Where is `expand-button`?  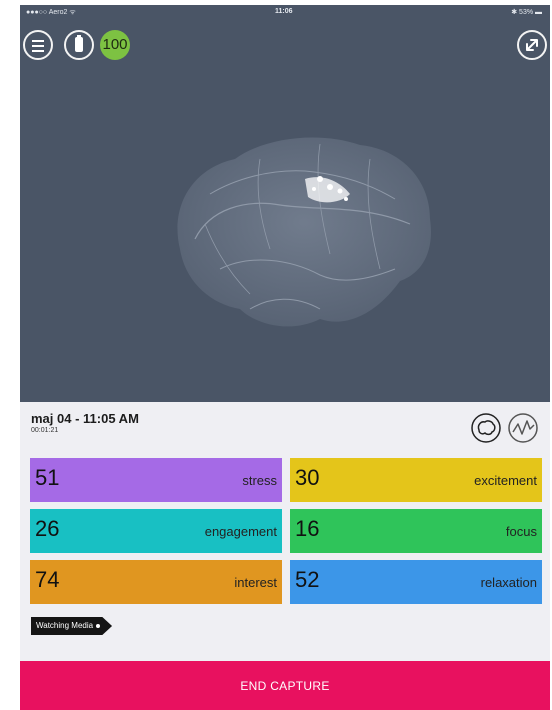
expand-button is located at coordinates (532, 45).